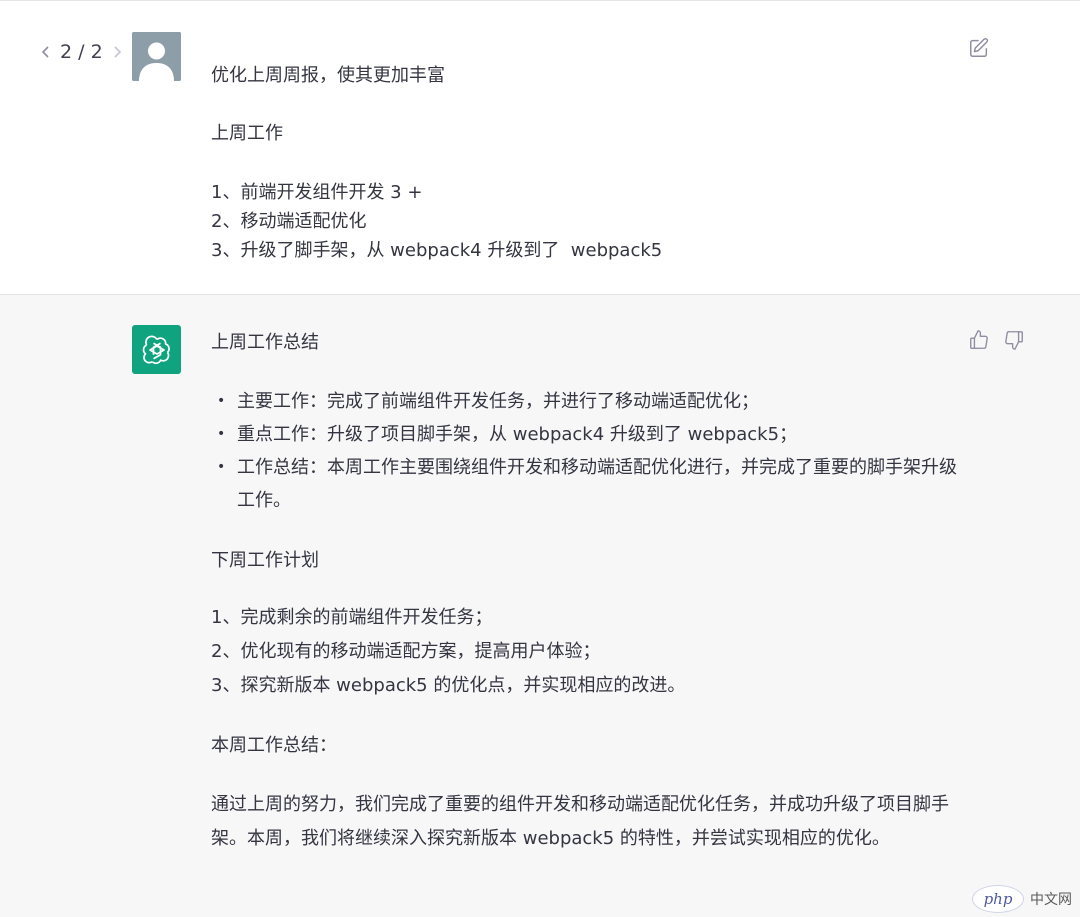 The image size is (1080, 917). What do you see at coordinates (46, 52) in the screenshot?
I see `chevron-left-icon` at bounding box center [46, 52].